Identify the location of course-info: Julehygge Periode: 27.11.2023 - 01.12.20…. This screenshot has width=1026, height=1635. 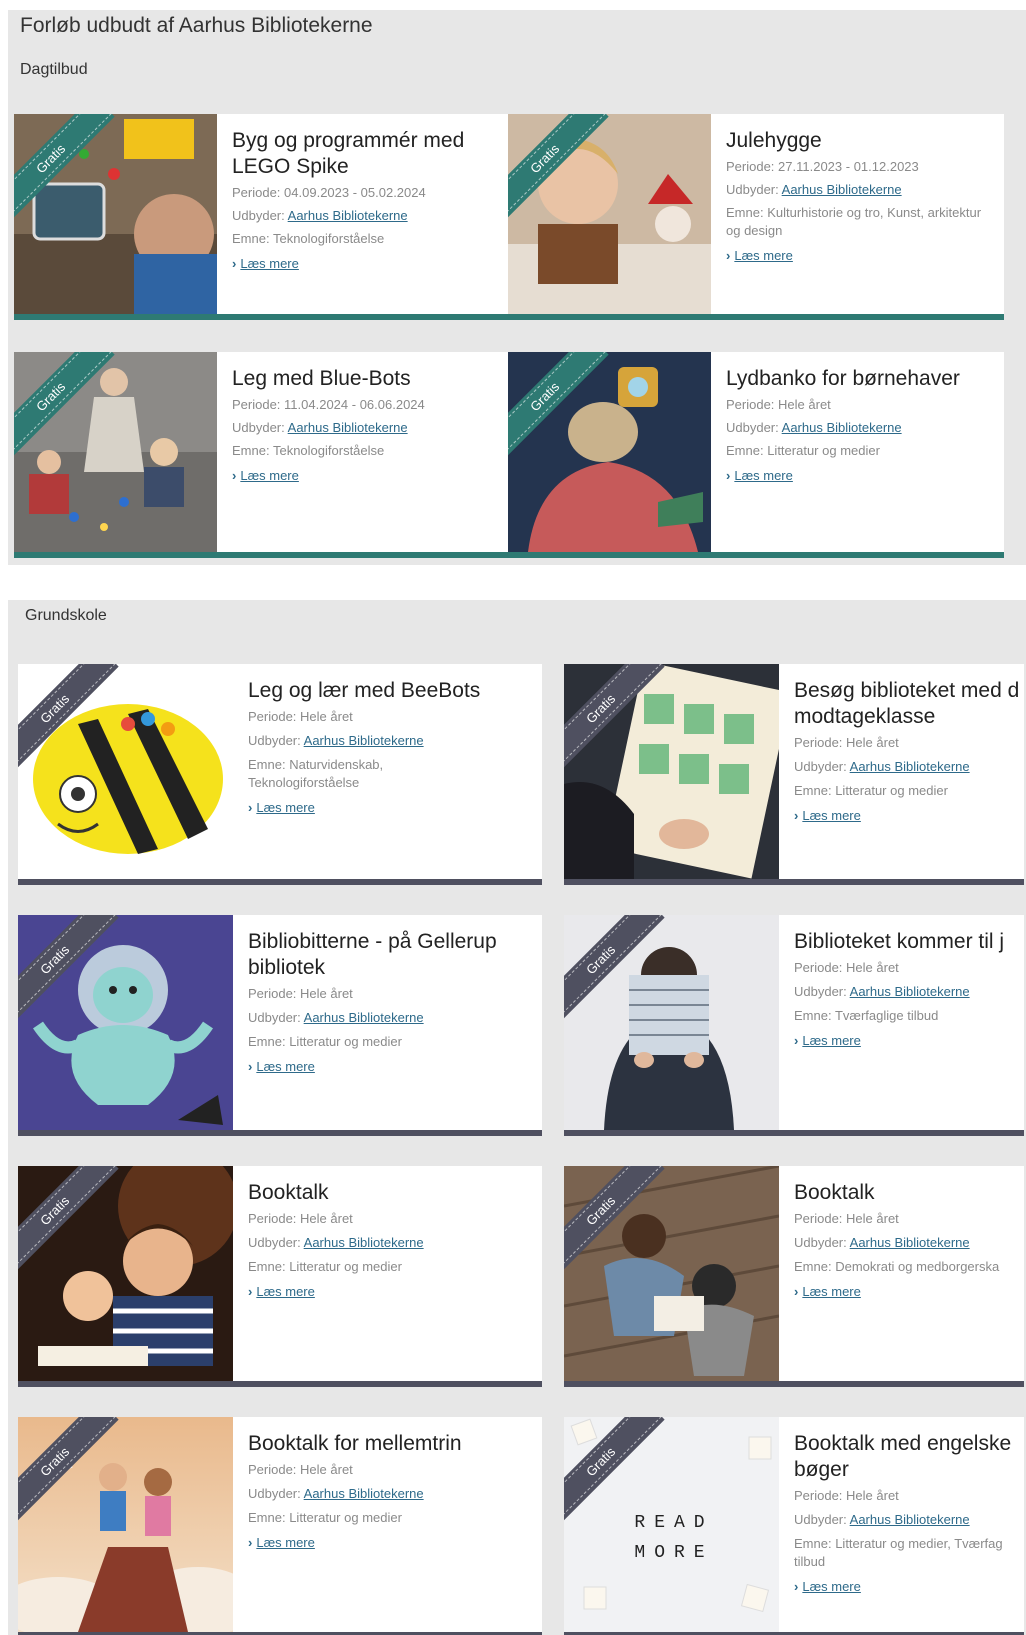
(862, 195).